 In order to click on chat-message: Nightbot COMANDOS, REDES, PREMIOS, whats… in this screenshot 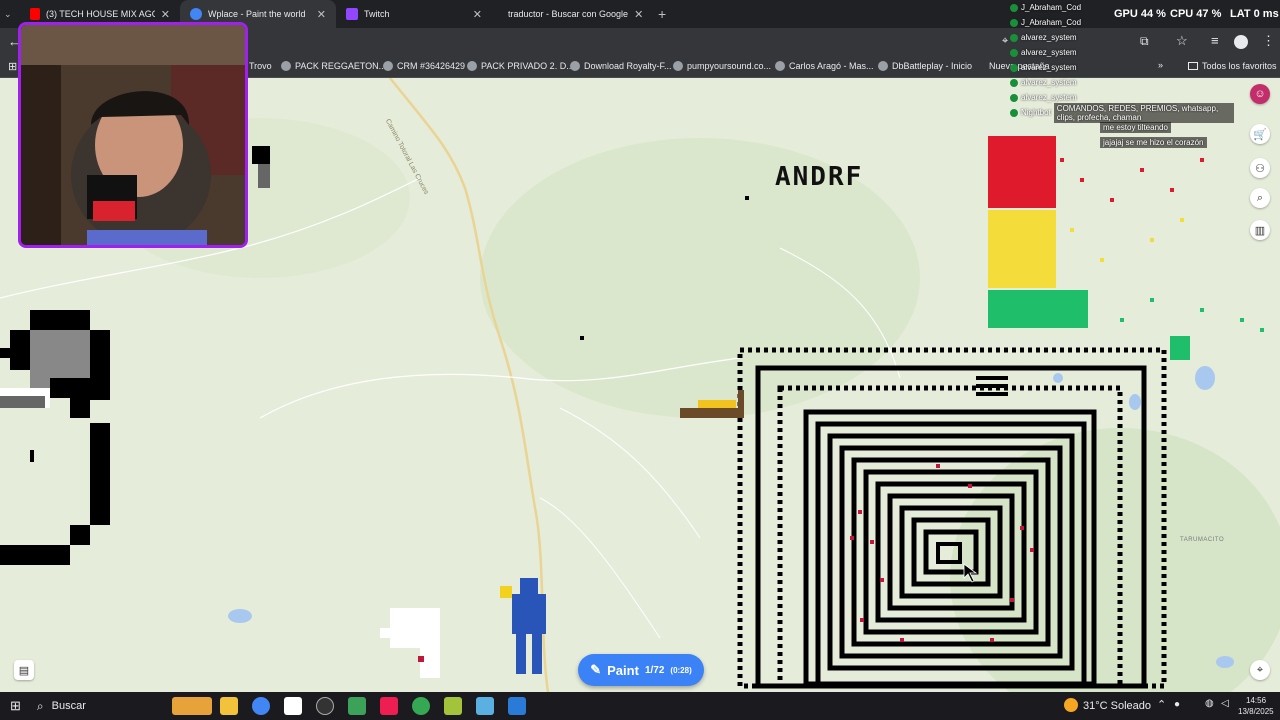, I will do `click(1122, 112)`.